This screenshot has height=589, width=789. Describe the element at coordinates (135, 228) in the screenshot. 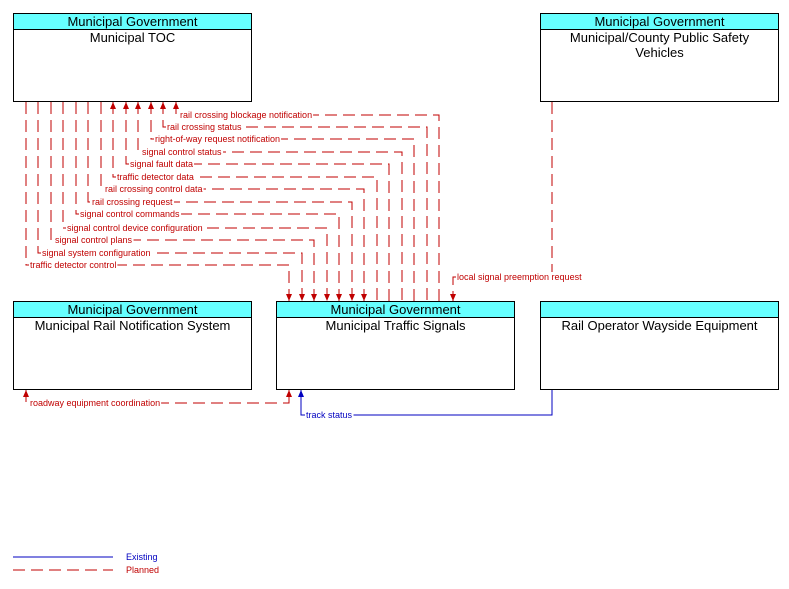

I see `flow-label: signal control device configuration` at that location.